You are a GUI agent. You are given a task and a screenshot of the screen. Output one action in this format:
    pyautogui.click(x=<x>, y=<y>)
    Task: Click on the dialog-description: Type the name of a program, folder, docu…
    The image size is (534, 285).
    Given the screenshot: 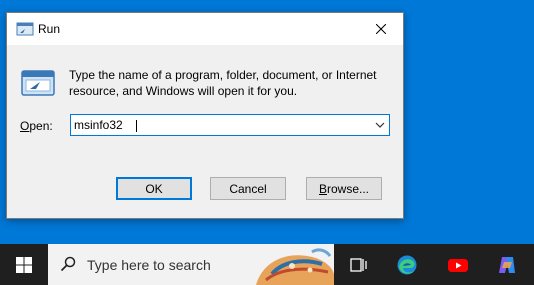 What is the action you would take?
    pyautogui.click(x=223, y=83)
    